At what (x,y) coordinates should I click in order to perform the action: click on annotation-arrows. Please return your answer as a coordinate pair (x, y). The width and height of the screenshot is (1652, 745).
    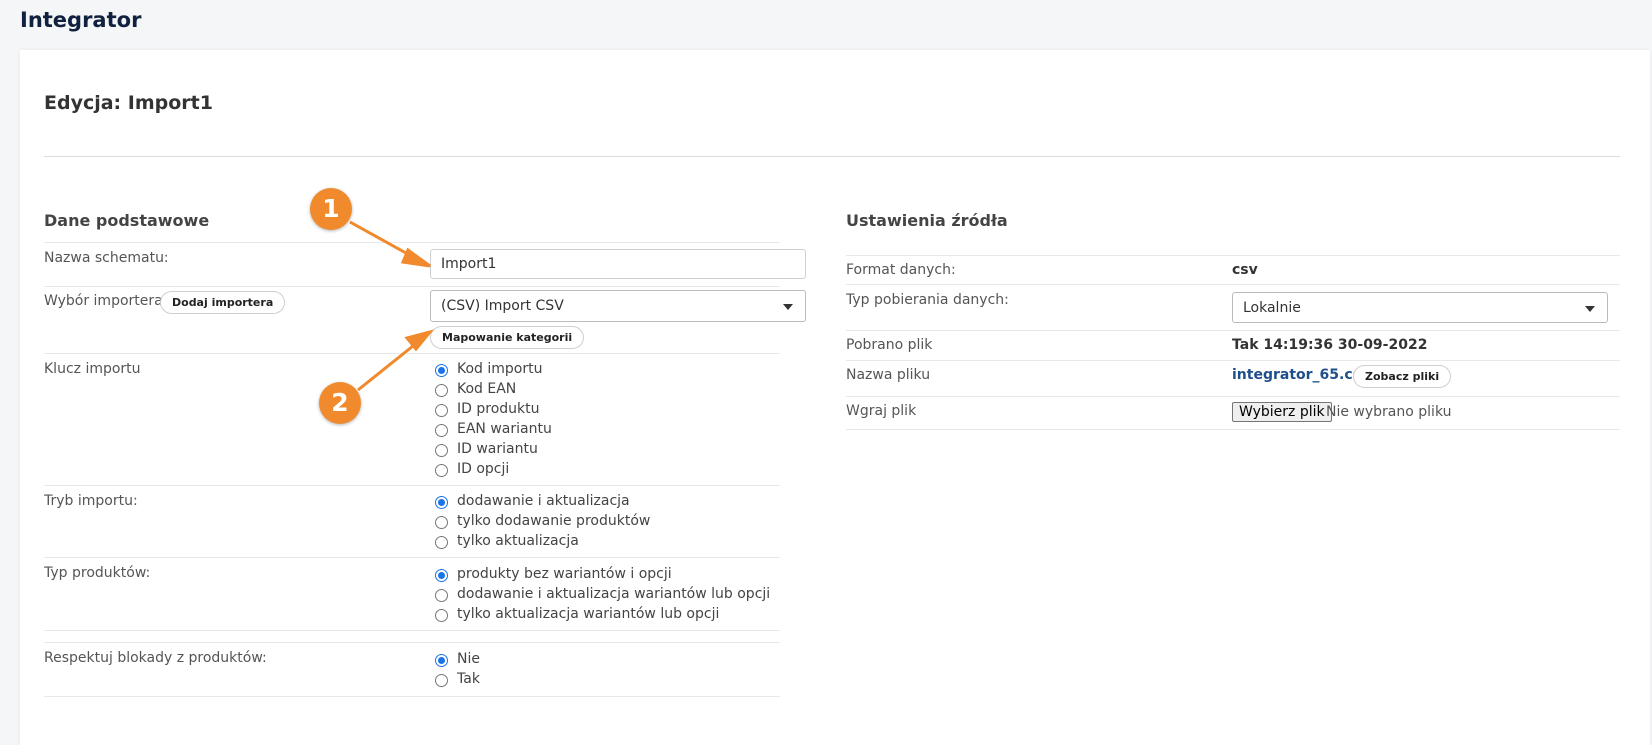
    Looking at the image, I should click on (392, 306).